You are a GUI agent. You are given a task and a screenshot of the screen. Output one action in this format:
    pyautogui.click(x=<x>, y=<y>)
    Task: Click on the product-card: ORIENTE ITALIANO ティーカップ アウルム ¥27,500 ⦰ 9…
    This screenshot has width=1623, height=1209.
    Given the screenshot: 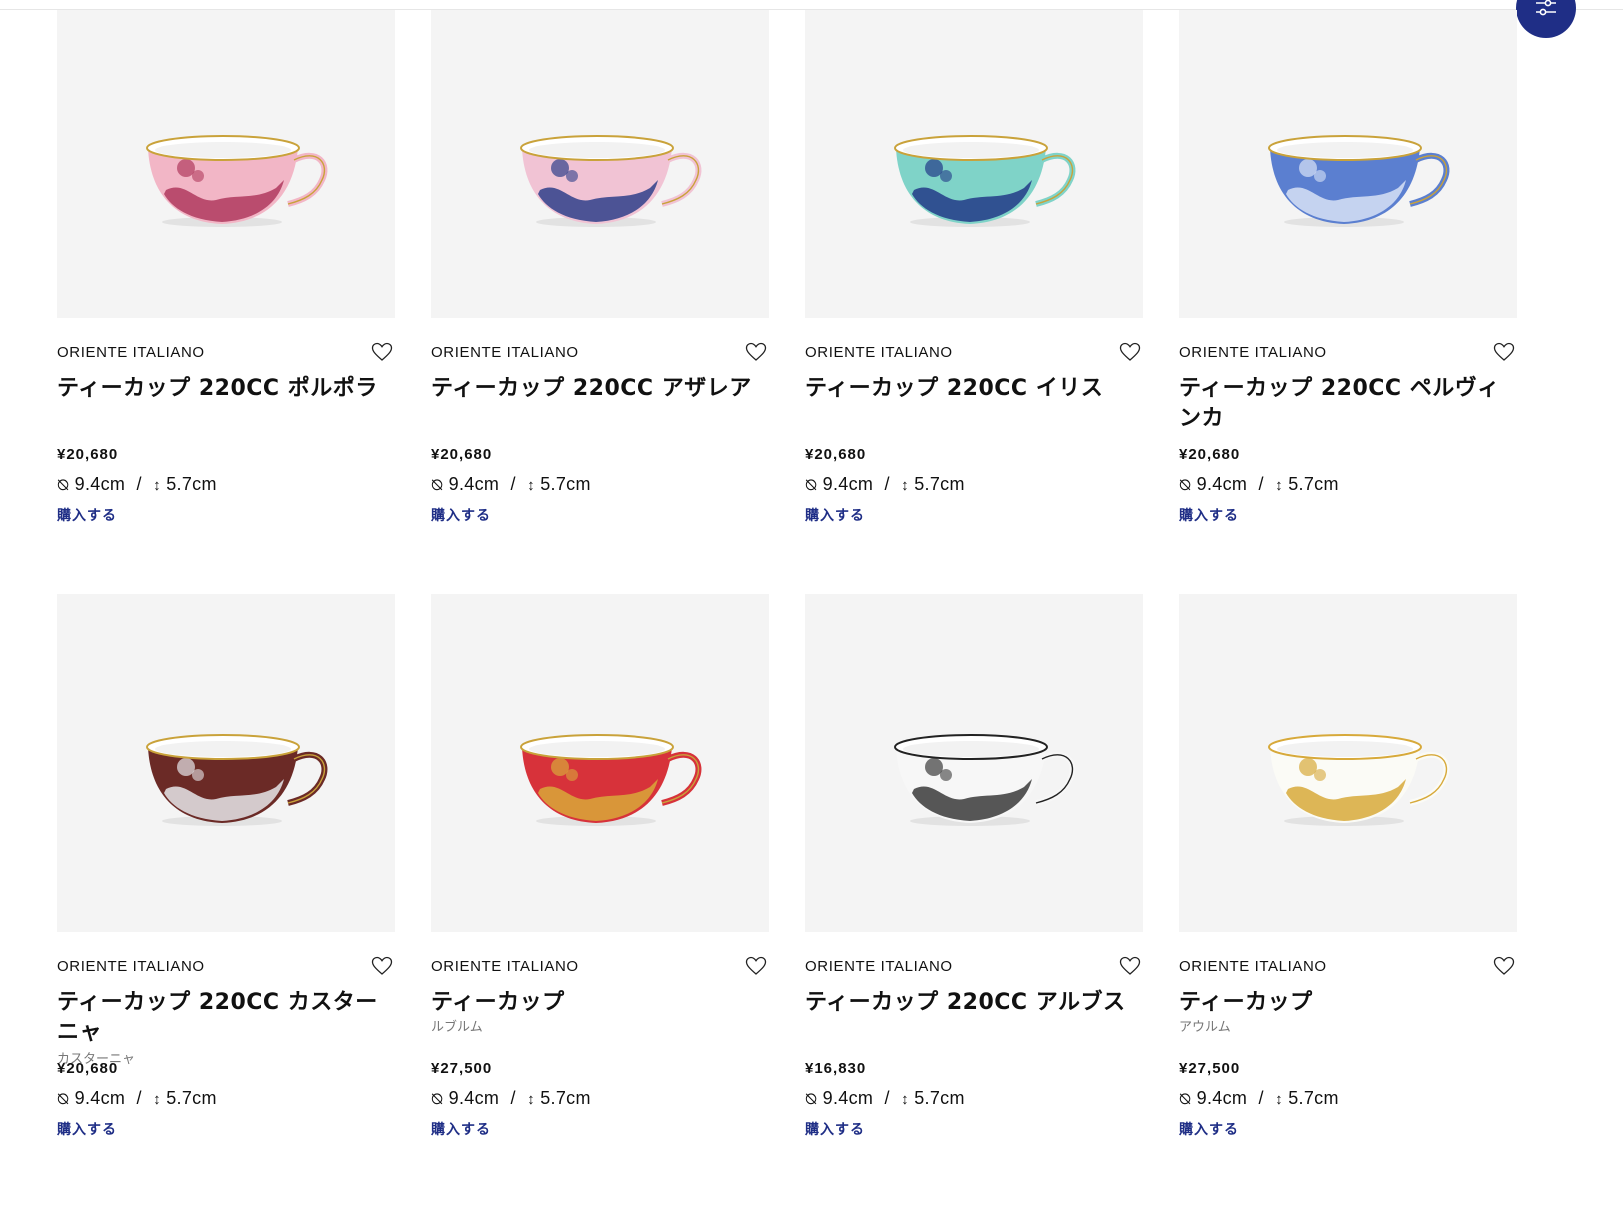 What is the action you would take?
    pyautogui.click(x=1348, y=866)
    